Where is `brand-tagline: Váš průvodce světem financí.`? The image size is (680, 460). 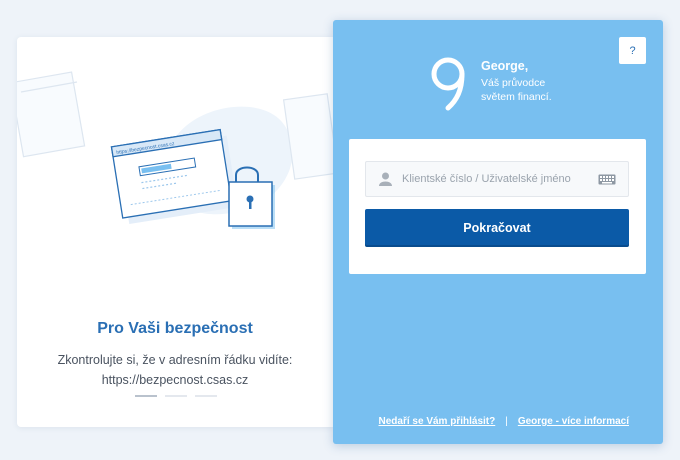
brand-tagline: Váš průvodce světem financí. is located at coordinates (546, 90).